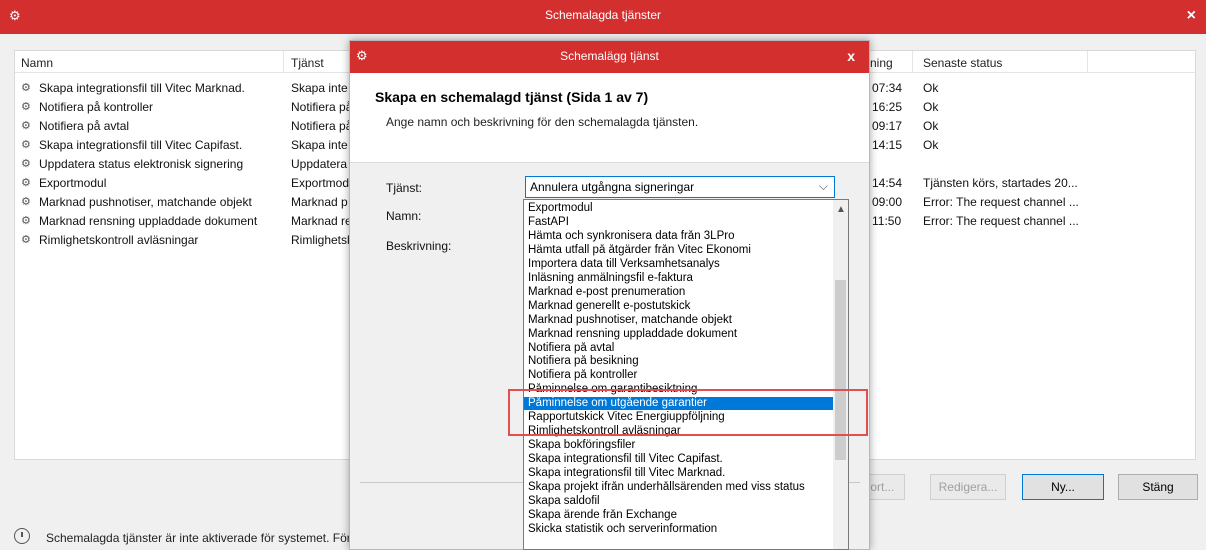 This screenshot has height=550, width=1206. I want to click on dropdown-option: Exportmodul, so click(679, 208).